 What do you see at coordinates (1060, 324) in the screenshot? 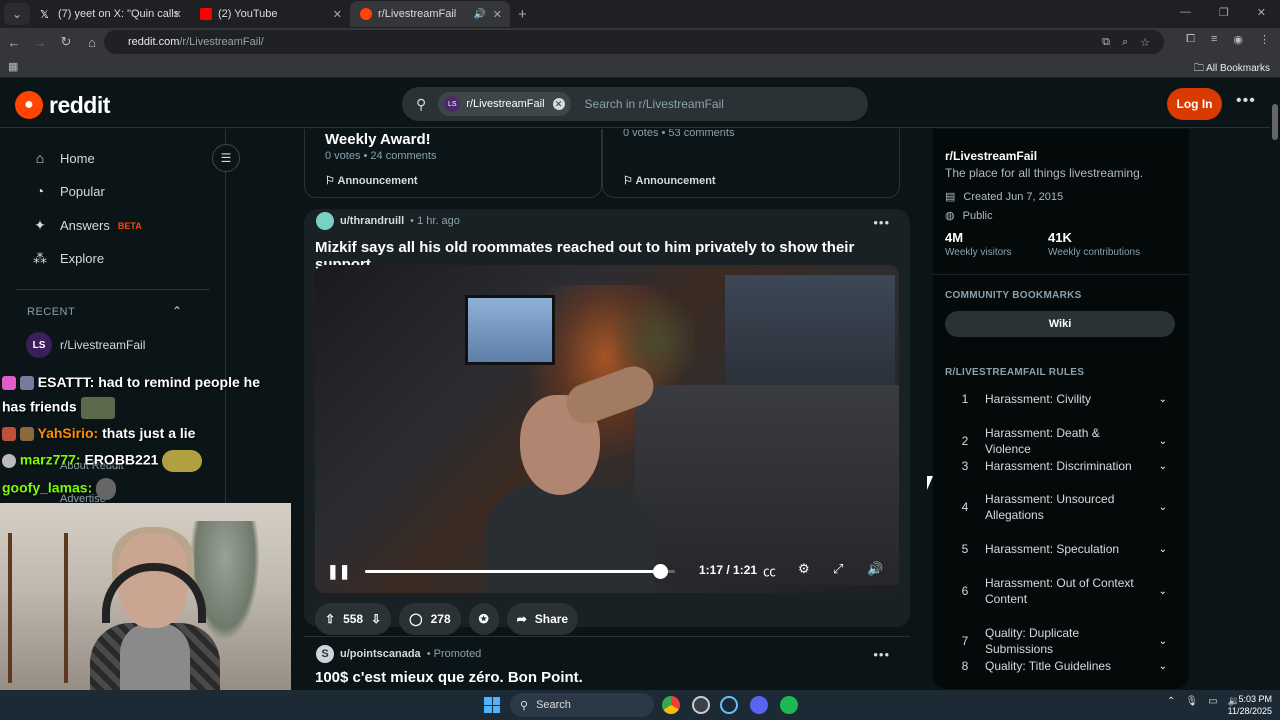
I see `wiki-button: Wiki` at bounding box center [1060, 324].